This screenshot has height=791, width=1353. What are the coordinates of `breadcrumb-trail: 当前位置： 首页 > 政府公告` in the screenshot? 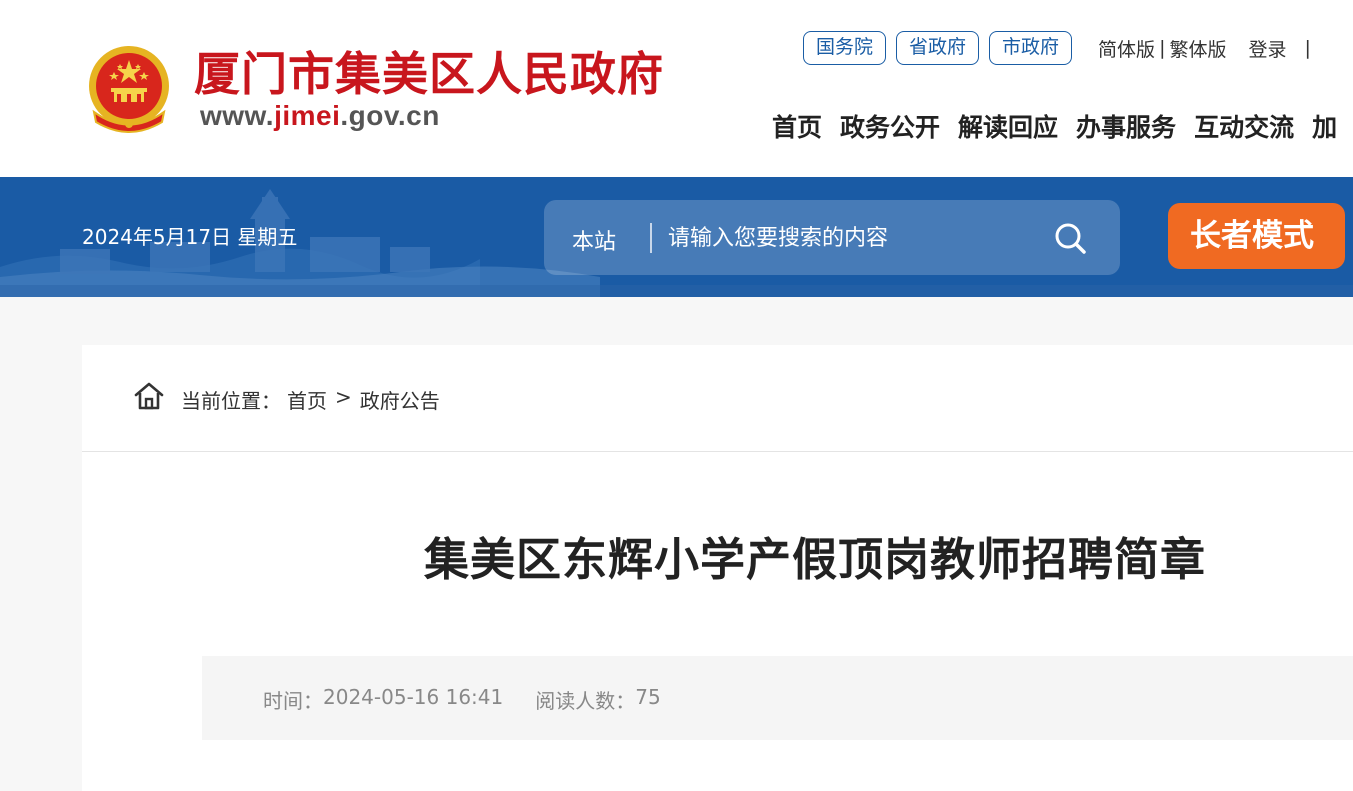 It's located at (310, 399).